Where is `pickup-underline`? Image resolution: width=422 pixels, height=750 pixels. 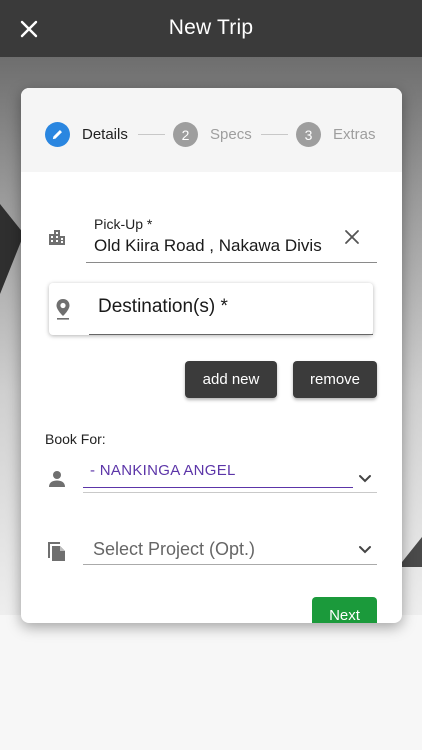
pickup-underline is located at coordinates (231, 262).